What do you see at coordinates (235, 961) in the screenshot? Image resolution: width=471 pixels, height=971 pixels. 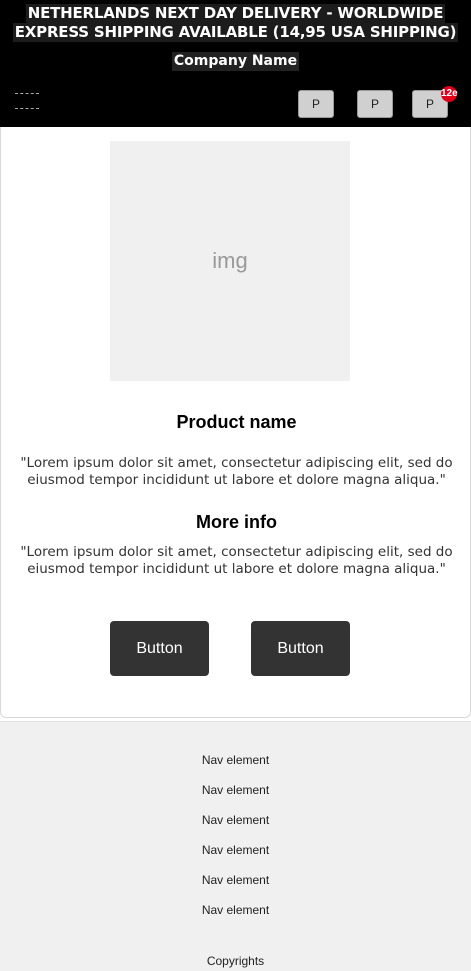 I see `copyright: Copyrights` at bounding box center [235, 961].